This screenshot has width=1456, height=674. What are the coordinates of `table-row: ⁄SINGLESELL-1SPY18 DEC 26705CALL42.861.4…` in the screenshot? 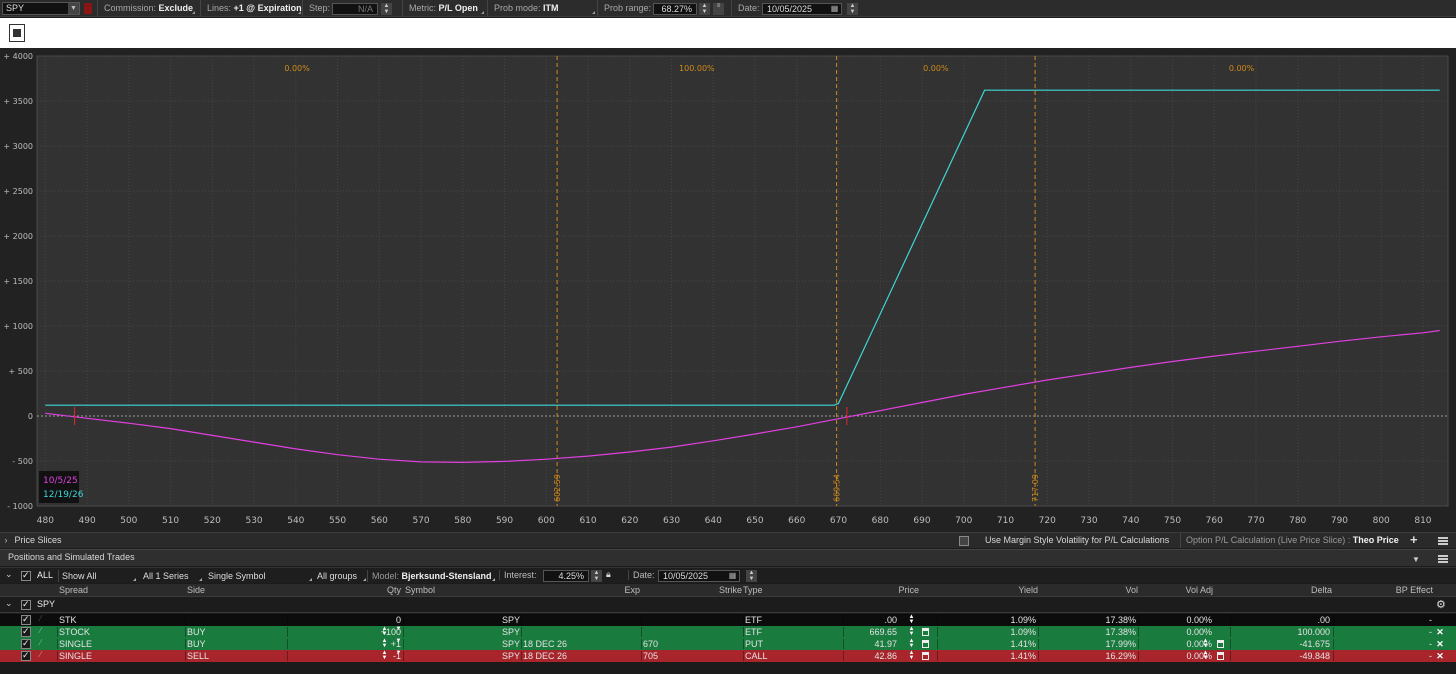 It's located at (728, 656).